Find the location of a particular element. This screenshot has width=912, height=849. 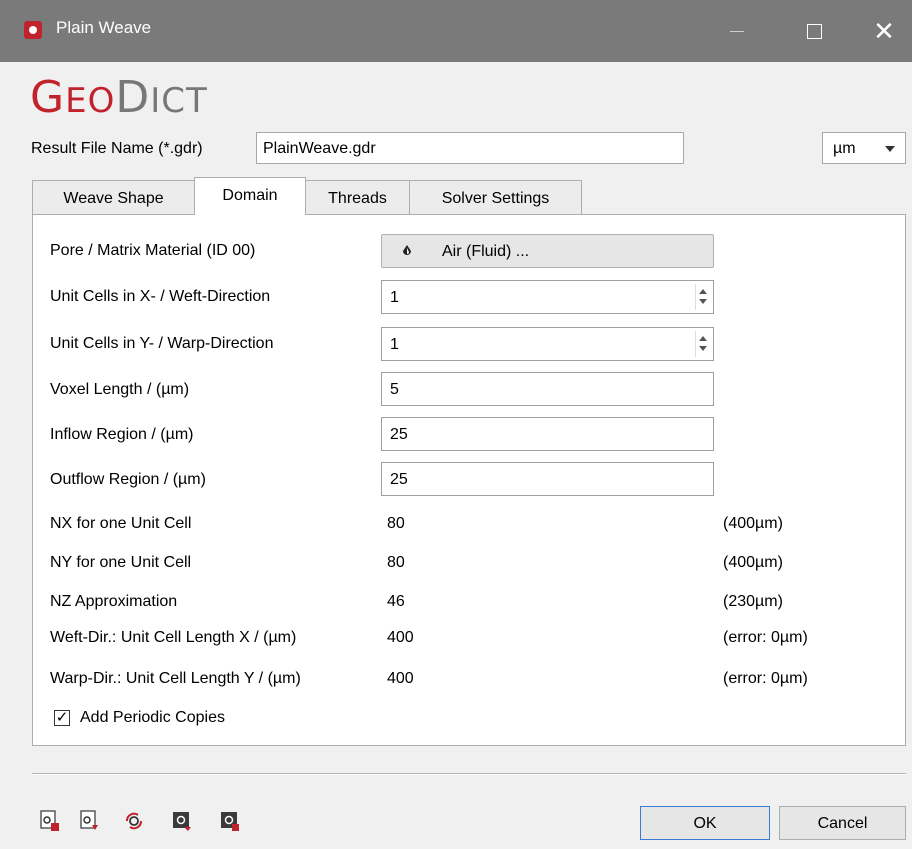

weft-length-error: (error: 0µm) is located at coordinates (765, 637).